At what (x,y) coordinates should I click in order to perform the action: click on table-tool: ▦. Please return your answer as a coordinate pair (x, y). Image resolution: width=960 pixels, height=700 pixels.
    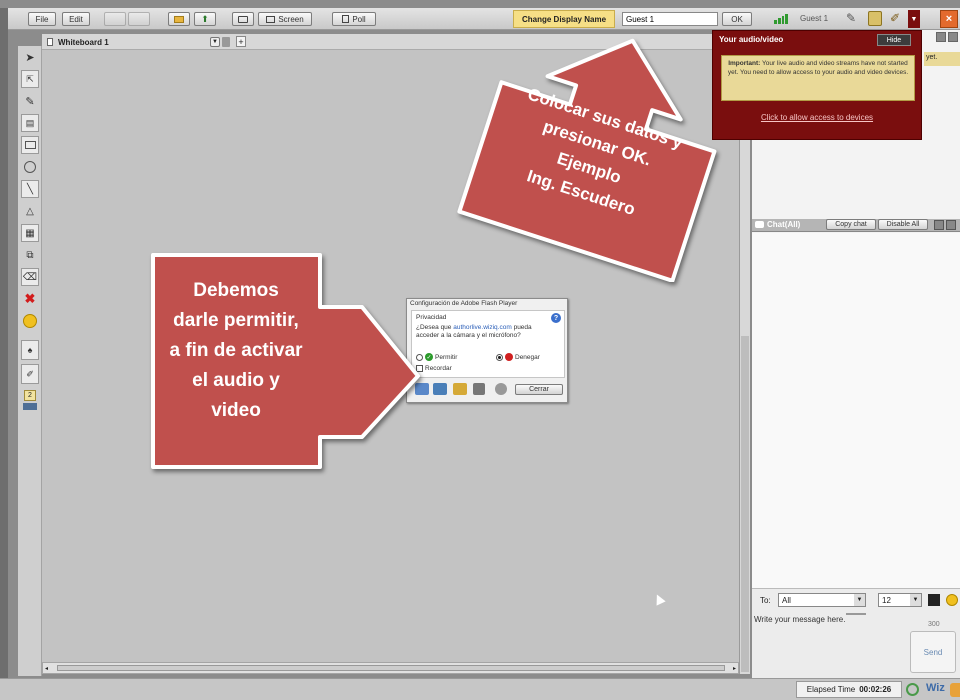
    Looking at the image, I should click on (30, 233).